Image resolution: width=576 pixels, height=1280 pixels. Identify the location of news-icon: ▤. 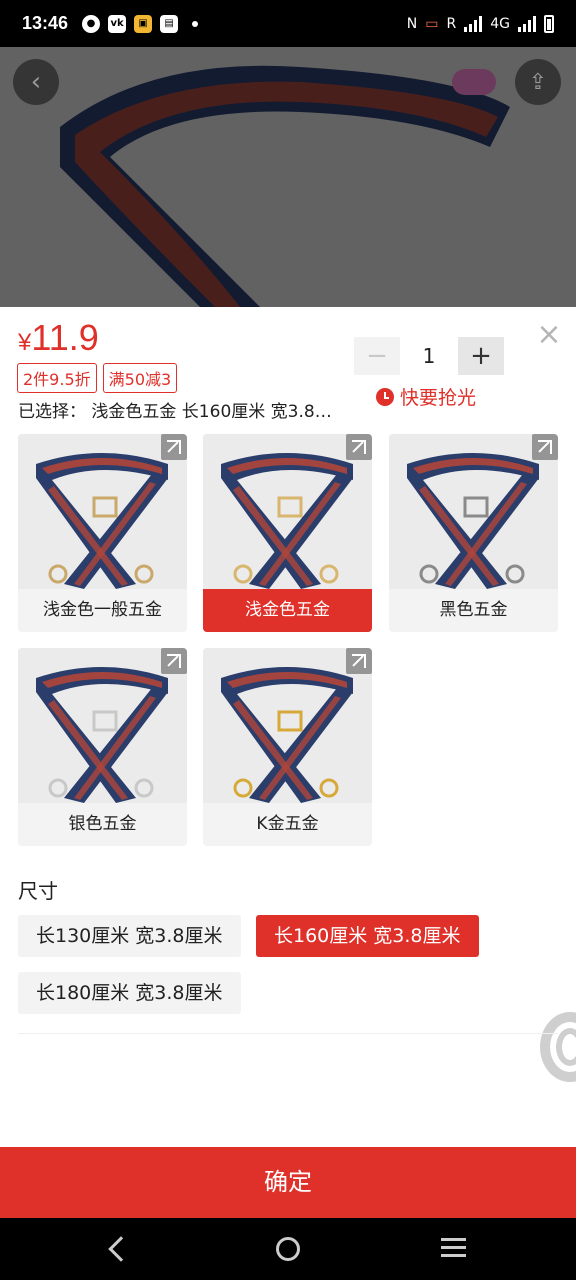
(169, 23).